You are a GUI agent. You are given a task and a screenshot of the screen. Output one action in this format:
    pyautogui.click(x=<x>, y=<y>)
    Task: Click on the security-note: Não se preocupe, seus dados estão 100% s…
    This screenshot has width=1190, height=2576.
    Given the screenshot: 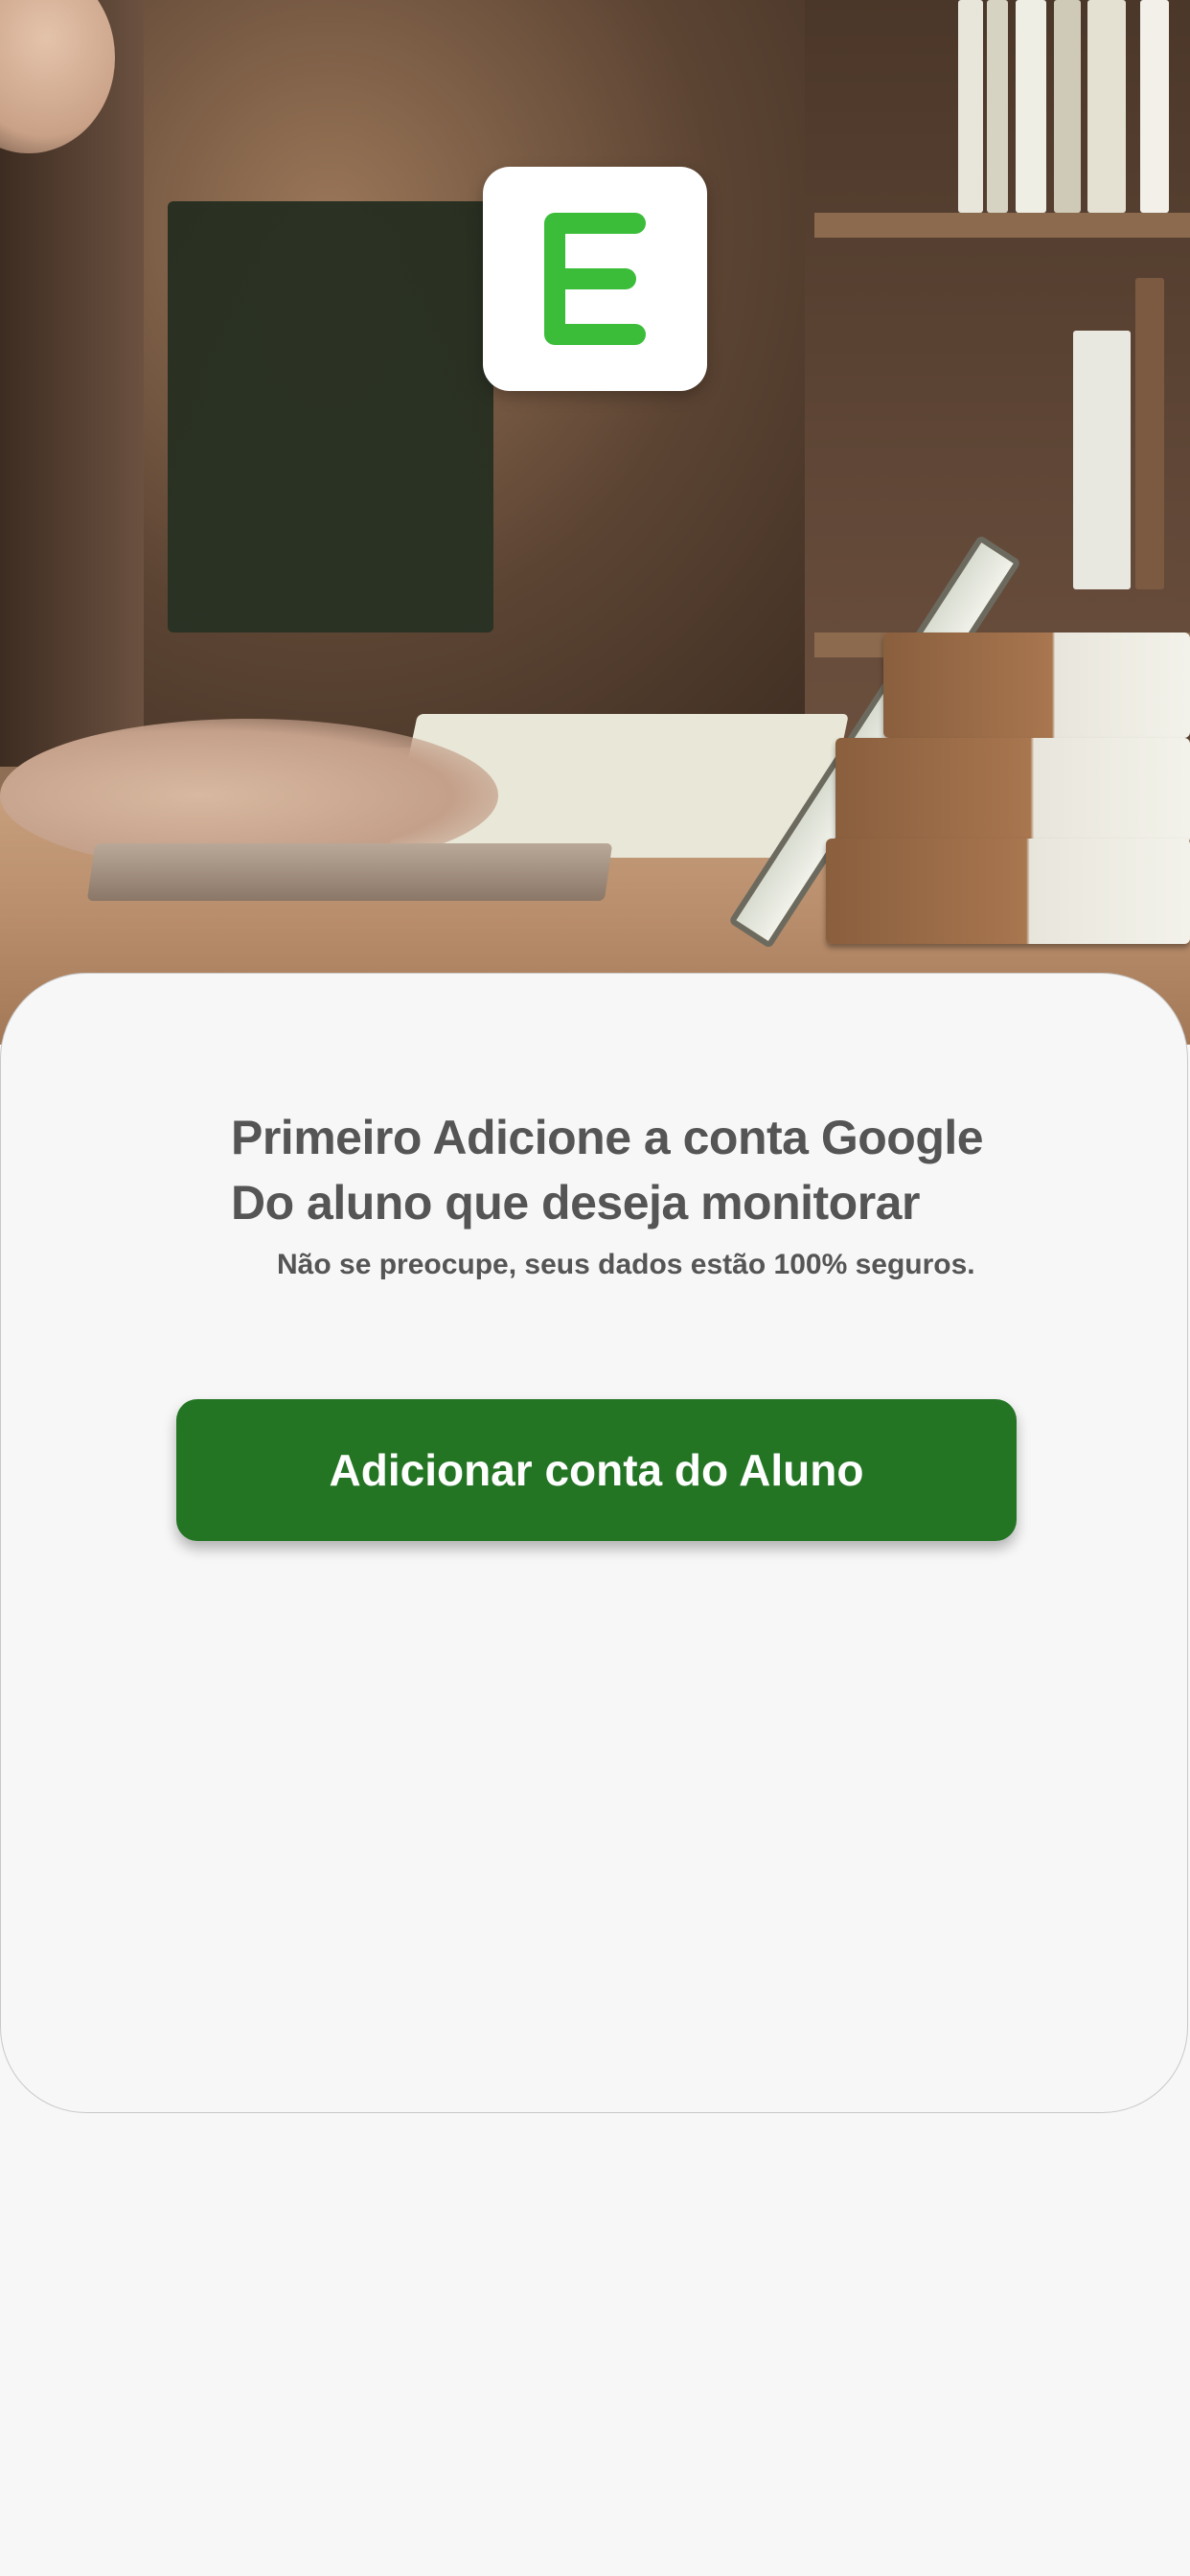 What is the action you would take?
    pyautogui.click(x=626, y=1264)
    